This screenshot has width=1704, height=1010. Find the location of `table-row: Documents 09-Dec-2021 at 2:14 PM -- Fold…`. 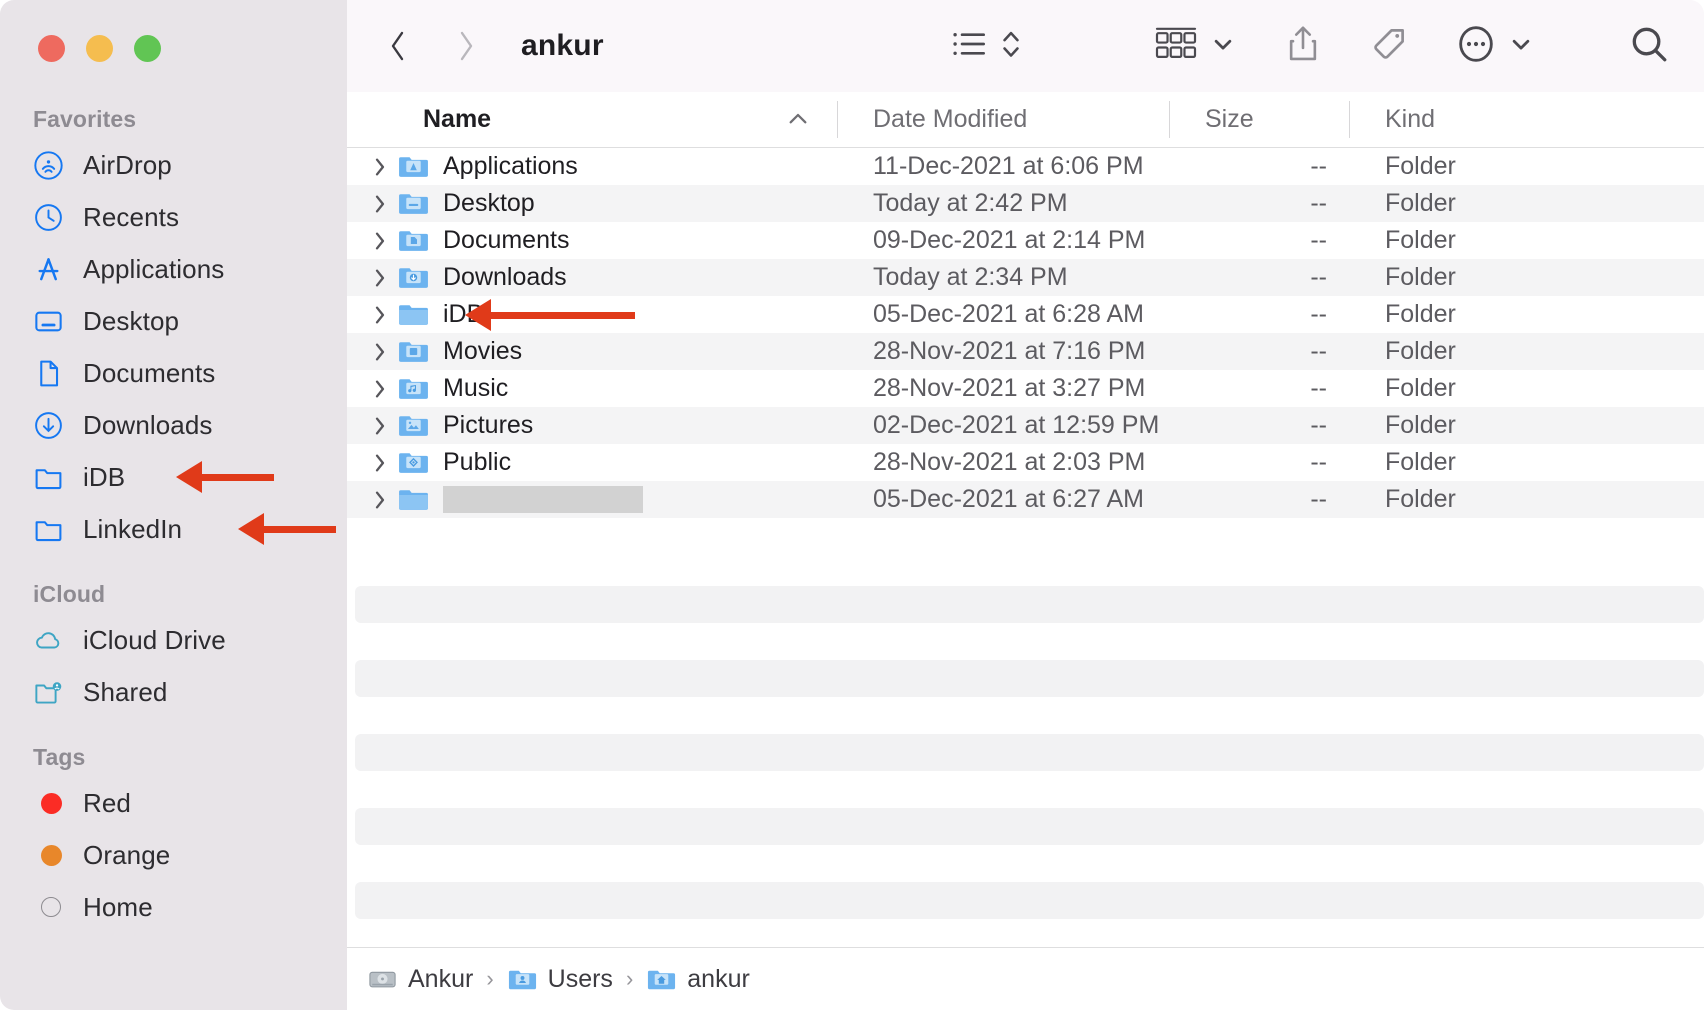

table-row: Documents 09-Dec-2021 at 2:14 PM -- Fold… is located at coordinates (1025, 240).